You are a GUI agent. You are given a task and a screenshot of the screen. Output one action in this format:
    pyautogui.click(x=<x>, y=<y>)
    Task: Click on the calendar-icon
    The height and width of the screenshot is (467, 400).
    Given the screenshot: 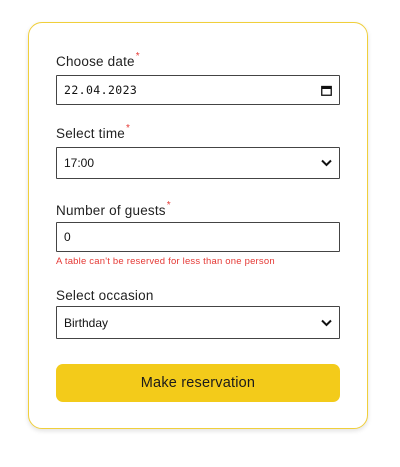 What is the action you would take?
    pyautogui.click(x=326, y=90)
    